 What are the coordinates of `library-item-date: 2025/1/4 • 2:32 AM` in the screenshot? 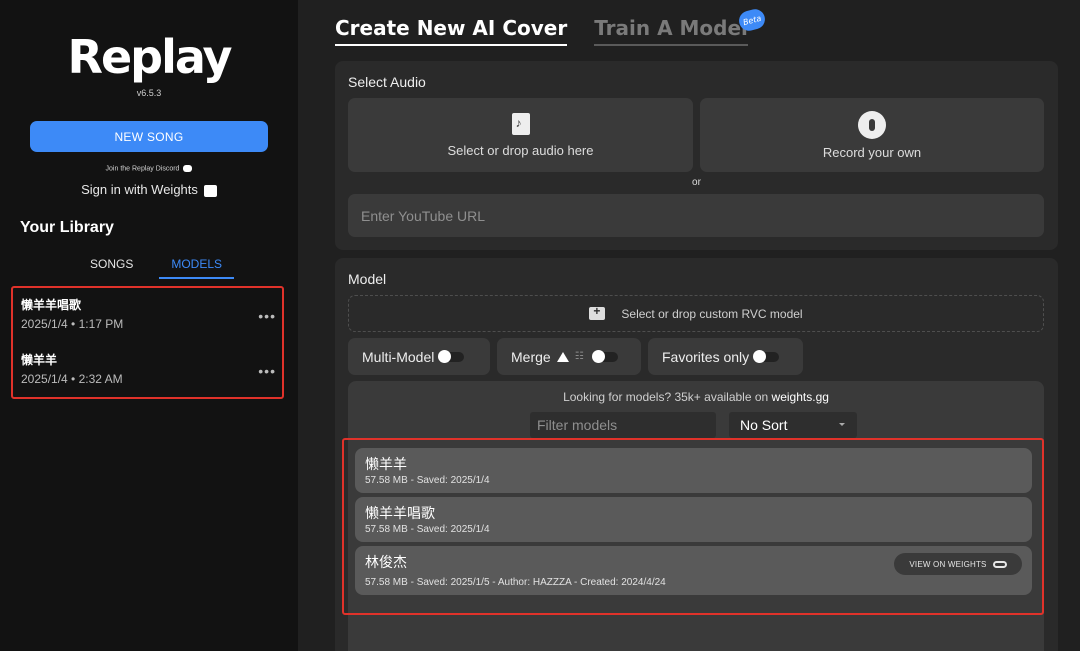 It's located at (72, 379).